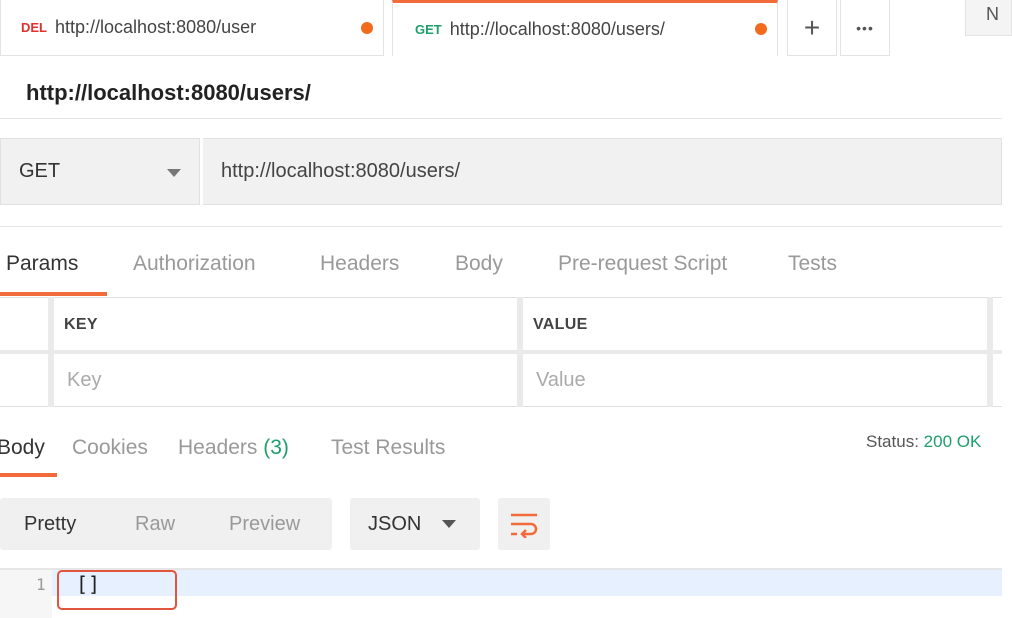  I want to click on status-label: Status:, so click(892, 441).